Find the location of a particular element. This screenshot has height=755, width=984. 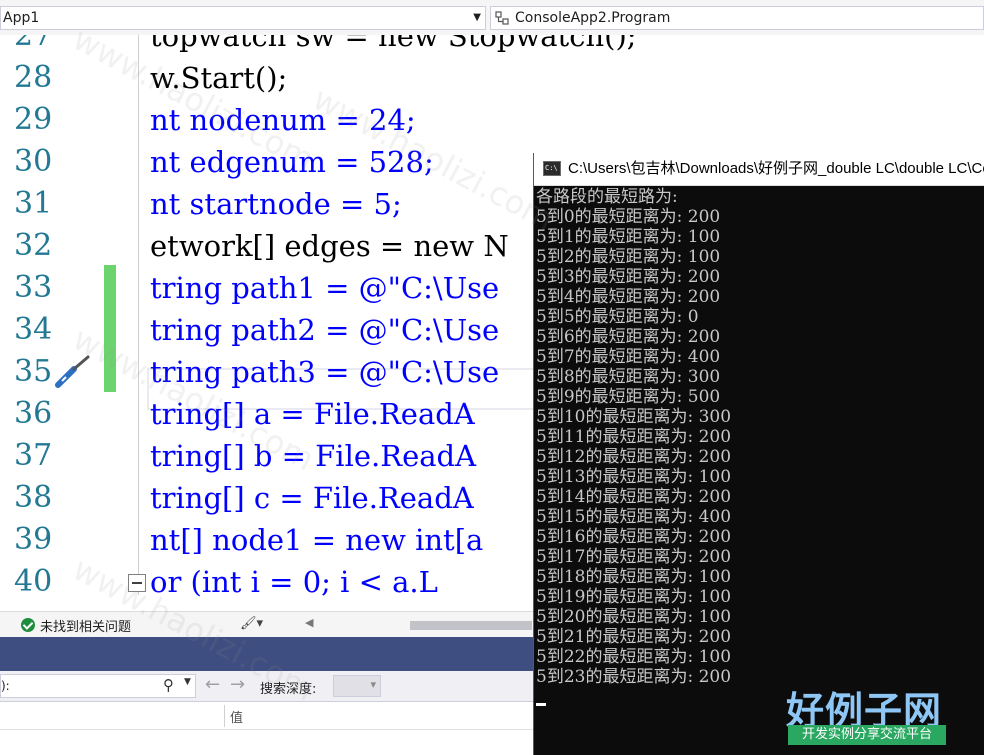

console-line: 5到18的最短距离为: 100 is located at coordinates (634, 577).